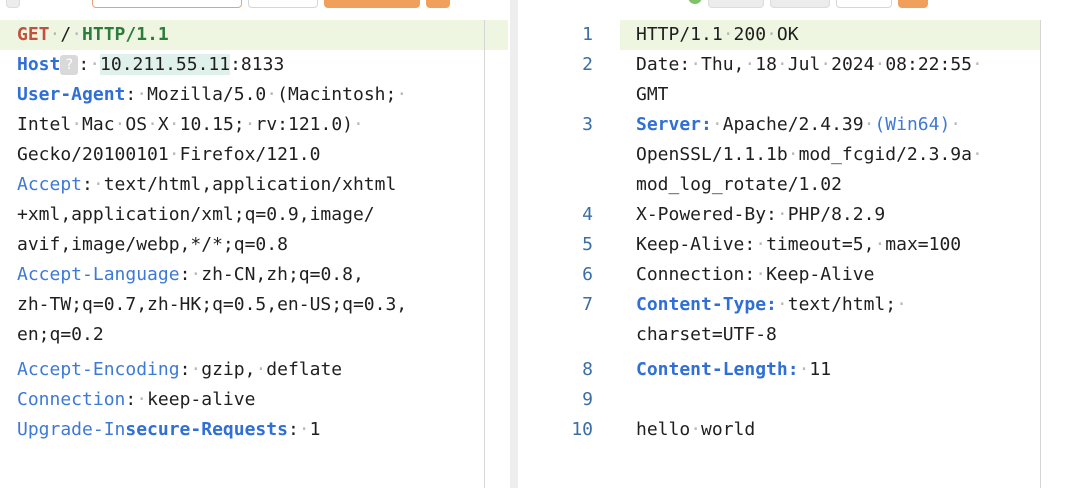 The image size is (1080, 488). What do you see at coordinates (272, 369) in the screenshot?
I see `header-value: gzip,·deflate` at bounding box center [272, 369].